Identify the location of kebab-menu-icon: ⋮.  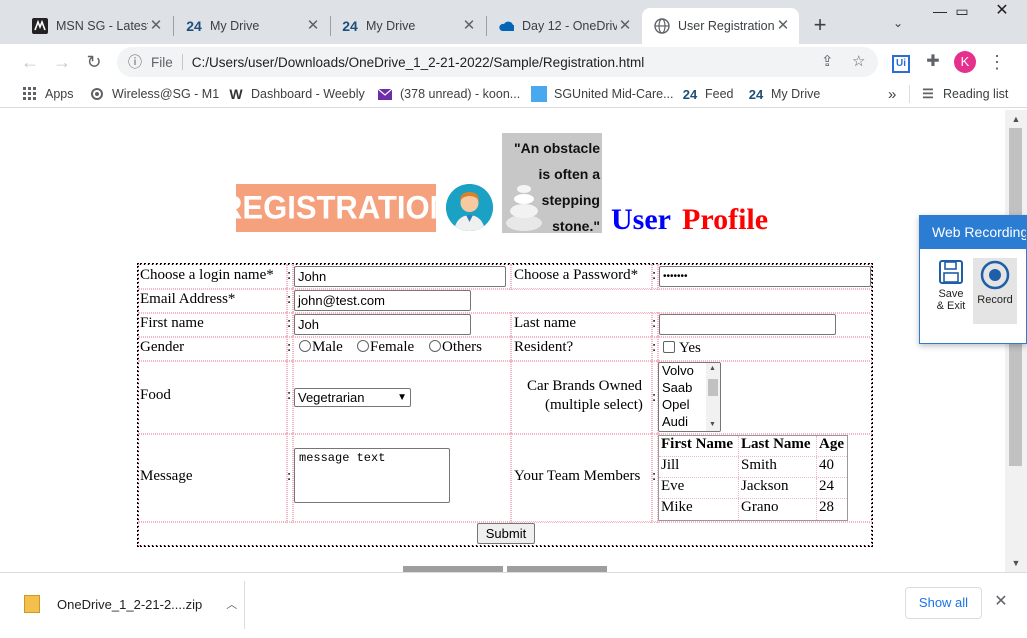
(997, 62).